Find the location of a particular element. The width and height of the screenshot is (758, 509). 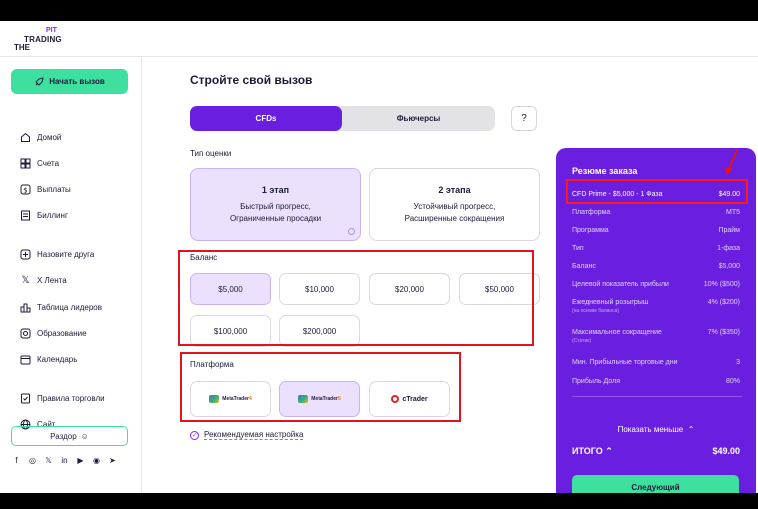

balance-option: $200,000 is located at coordinates (319, 331).